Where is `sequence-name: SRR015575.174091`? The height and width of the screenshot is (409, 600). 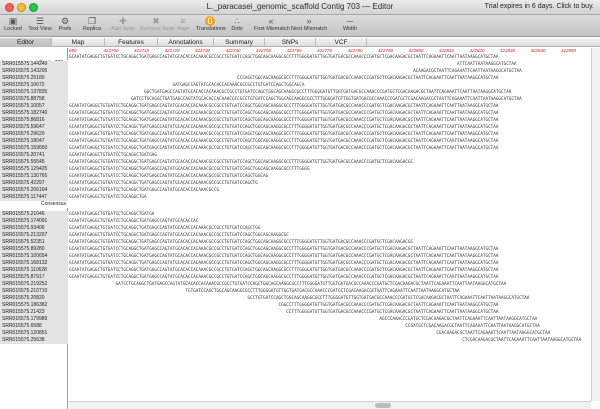 sequence-name: SRR015575.174091 is located at coordinates (34, 221).